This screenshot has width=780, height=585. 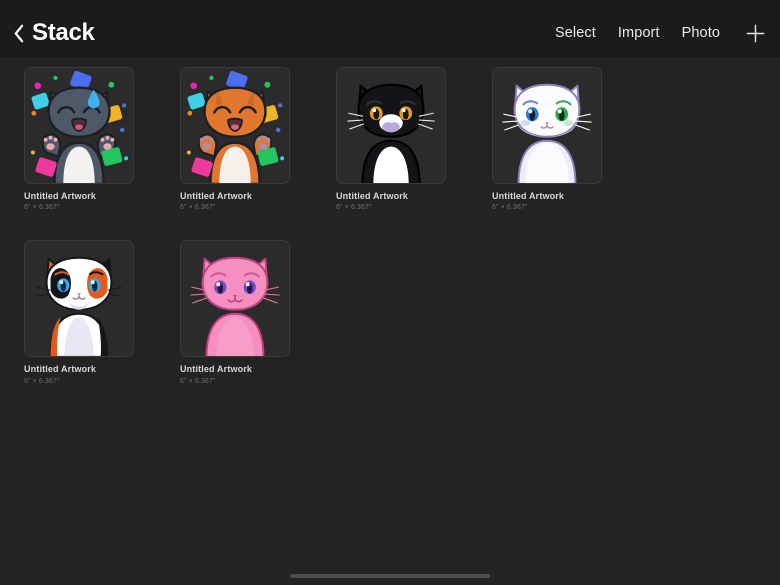 I want to click on black-tuxedo-cat-illustration, so click(x=391, y=125).